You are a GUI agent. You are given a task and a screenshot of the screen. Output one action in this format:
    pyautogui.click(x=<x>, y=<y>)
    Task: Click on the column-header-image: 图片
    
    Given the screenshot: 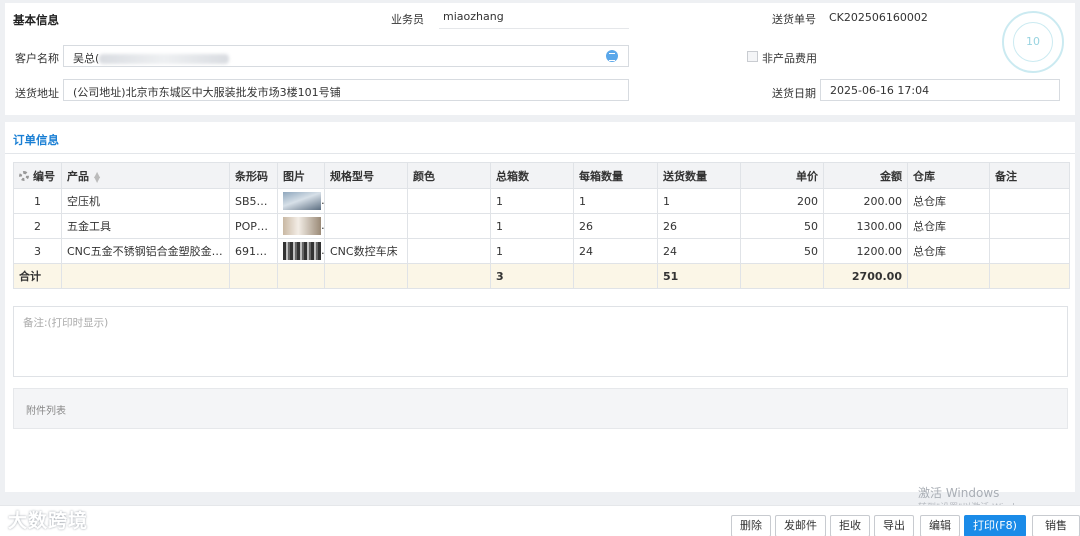 What is the action you would take?
    pyautogui.click(x=301, y=175)
    